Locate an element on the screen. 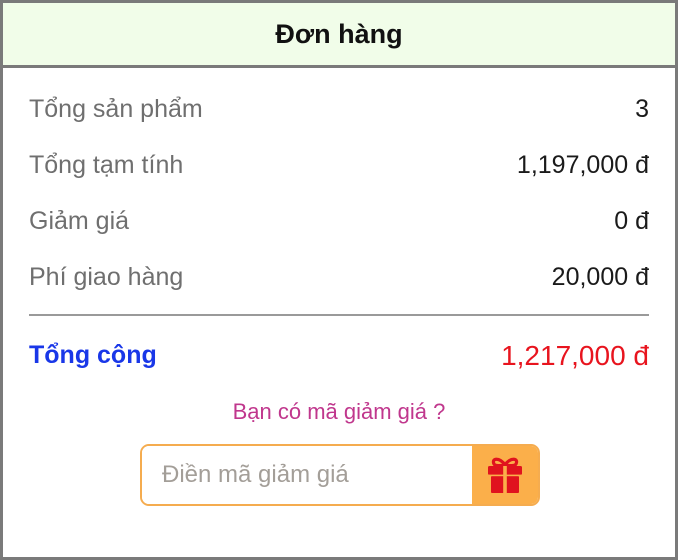 This screenshot has height=560, width=678. gift-icon is located at coordinates (505, 475).